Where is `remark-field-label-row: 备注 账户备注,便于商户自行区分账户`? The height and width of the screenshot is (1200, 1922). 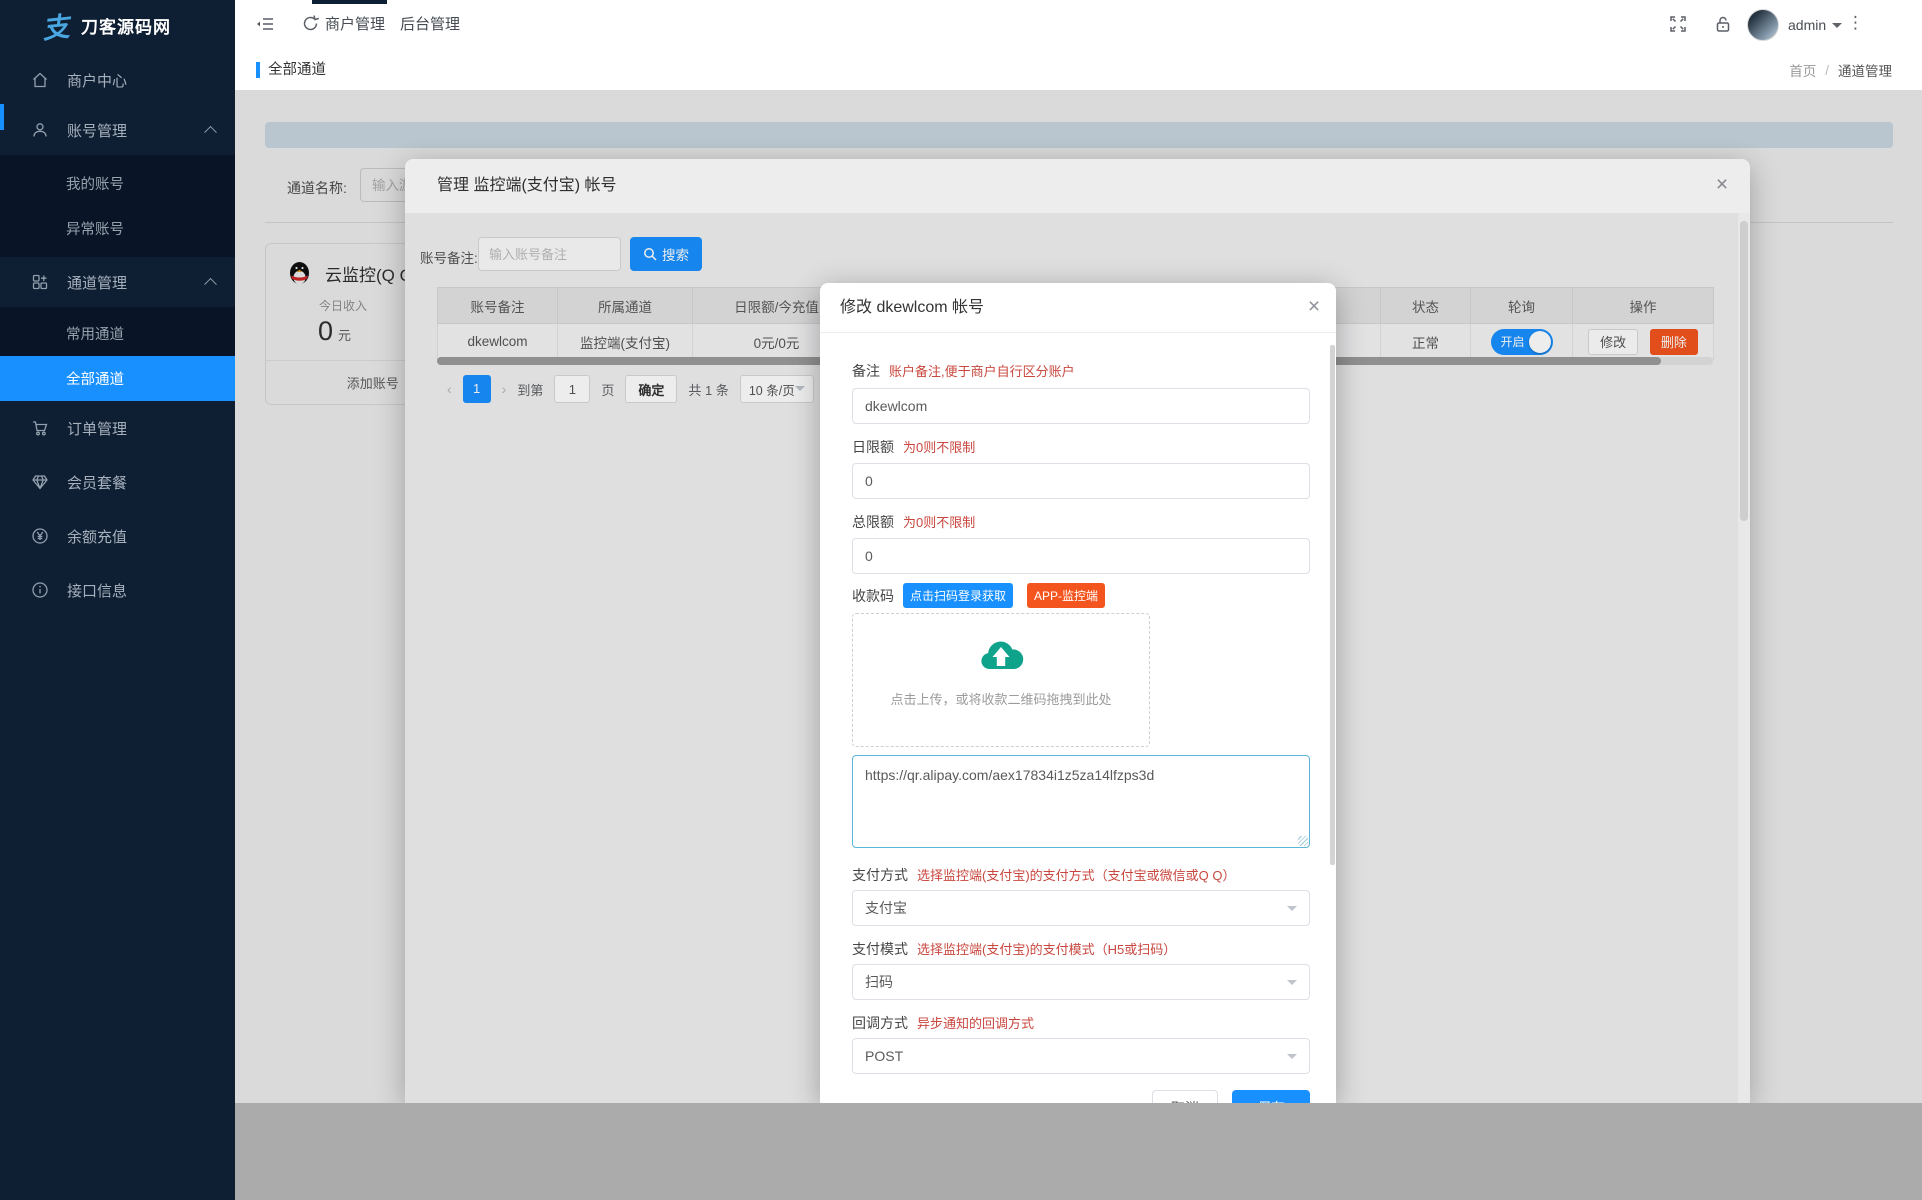
remark-field-label-row: 备注 账户备注,便于商户自行区分账户 is located at coordinates (963, 371).